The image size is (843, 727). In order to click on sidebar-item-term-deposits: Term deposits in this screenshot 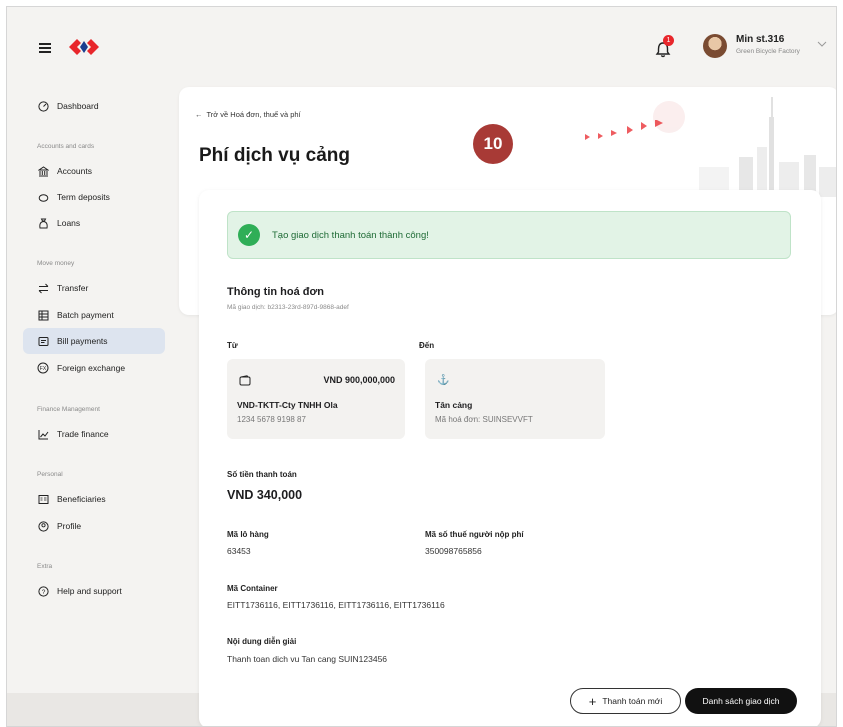, I will do `click(94, 197)`.